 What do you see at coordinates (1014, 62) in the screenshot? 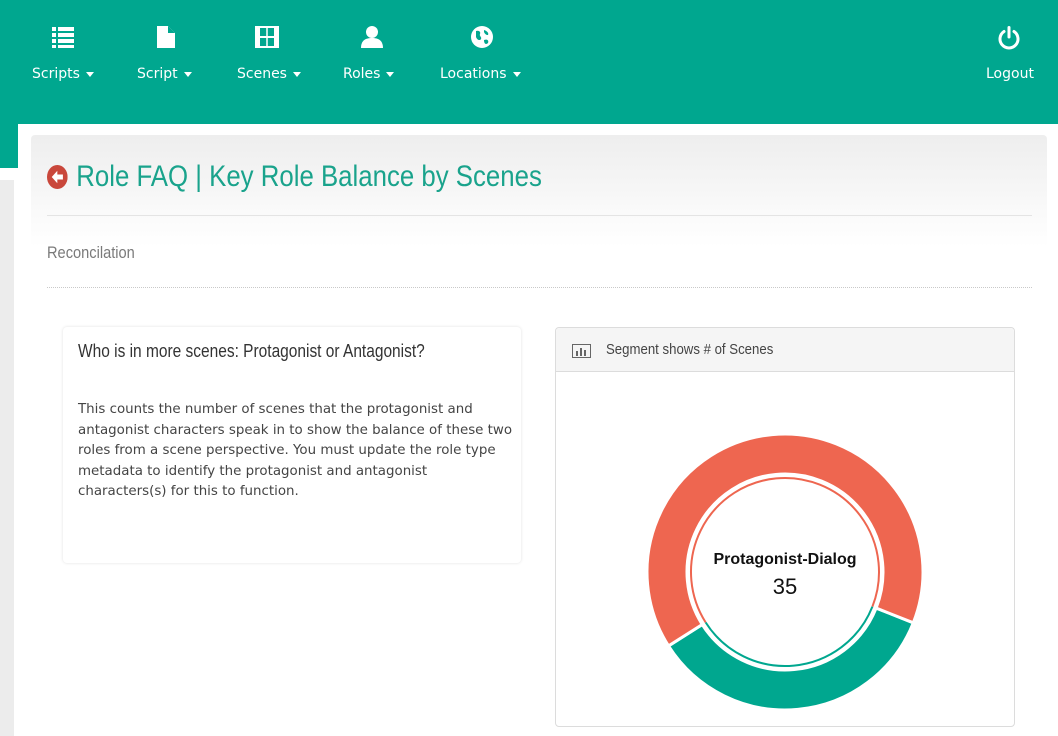
I see `logout-button: Logout` at bounding box center [1014, 62].